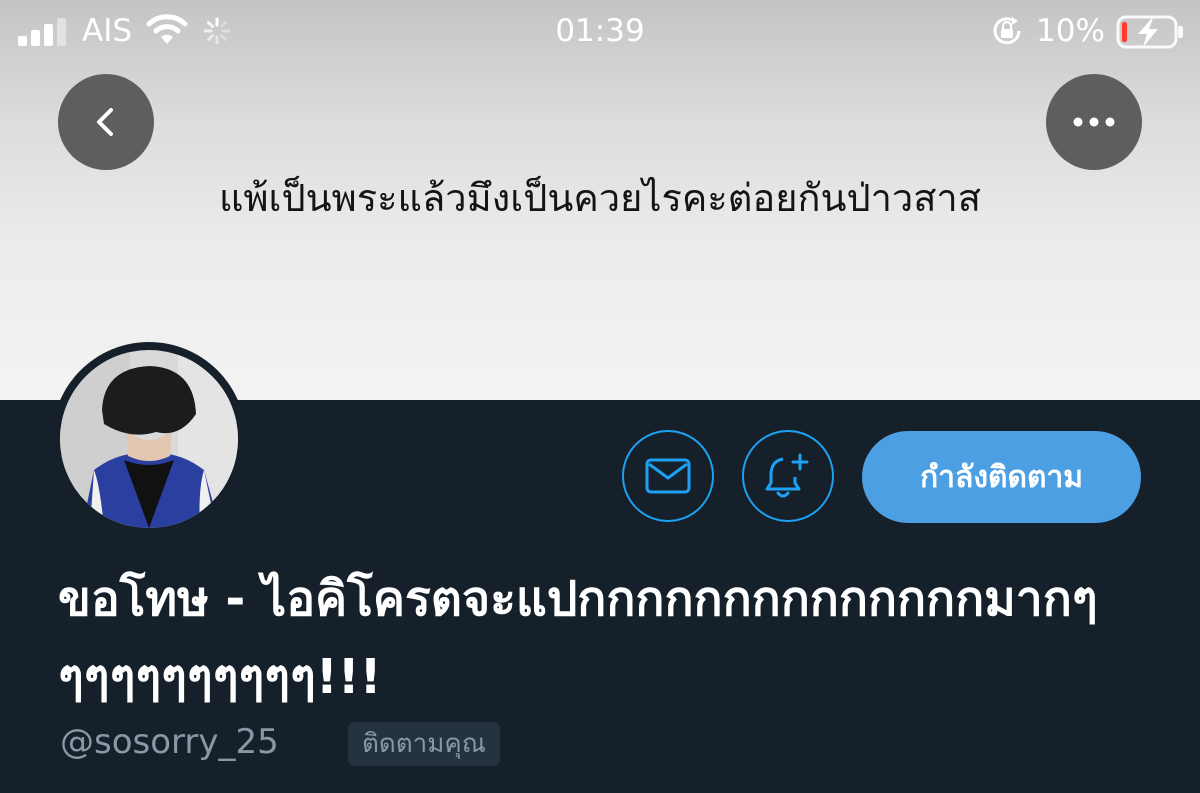 The width and height of the screenshot is (1200, 793). Describe the element at coordinates (1007, 33) in the screenshot. I see `orientation-lock-icon` at that location.